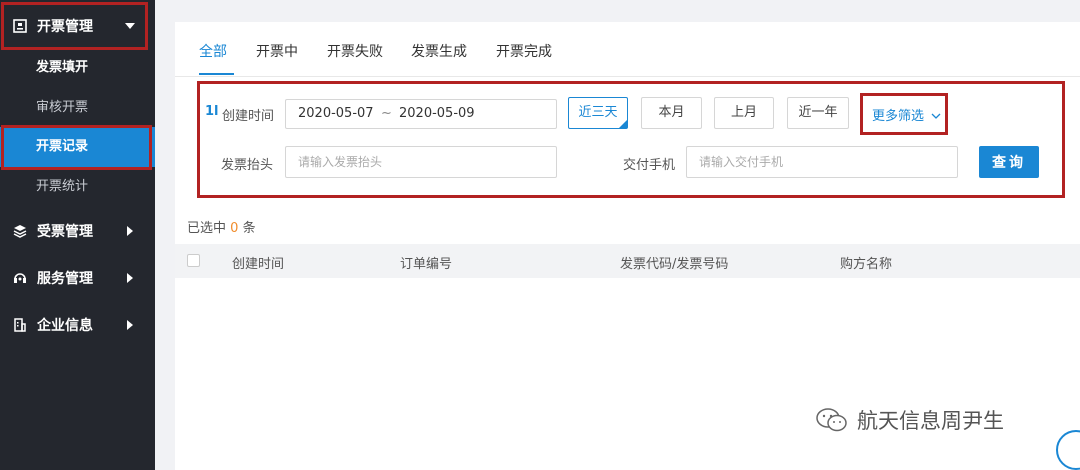 This screenshot has height=470, width=1080. Describe the element at coordinates (524, 51) in the screenshot. I see `tab-completed: 开票完成` at that location.